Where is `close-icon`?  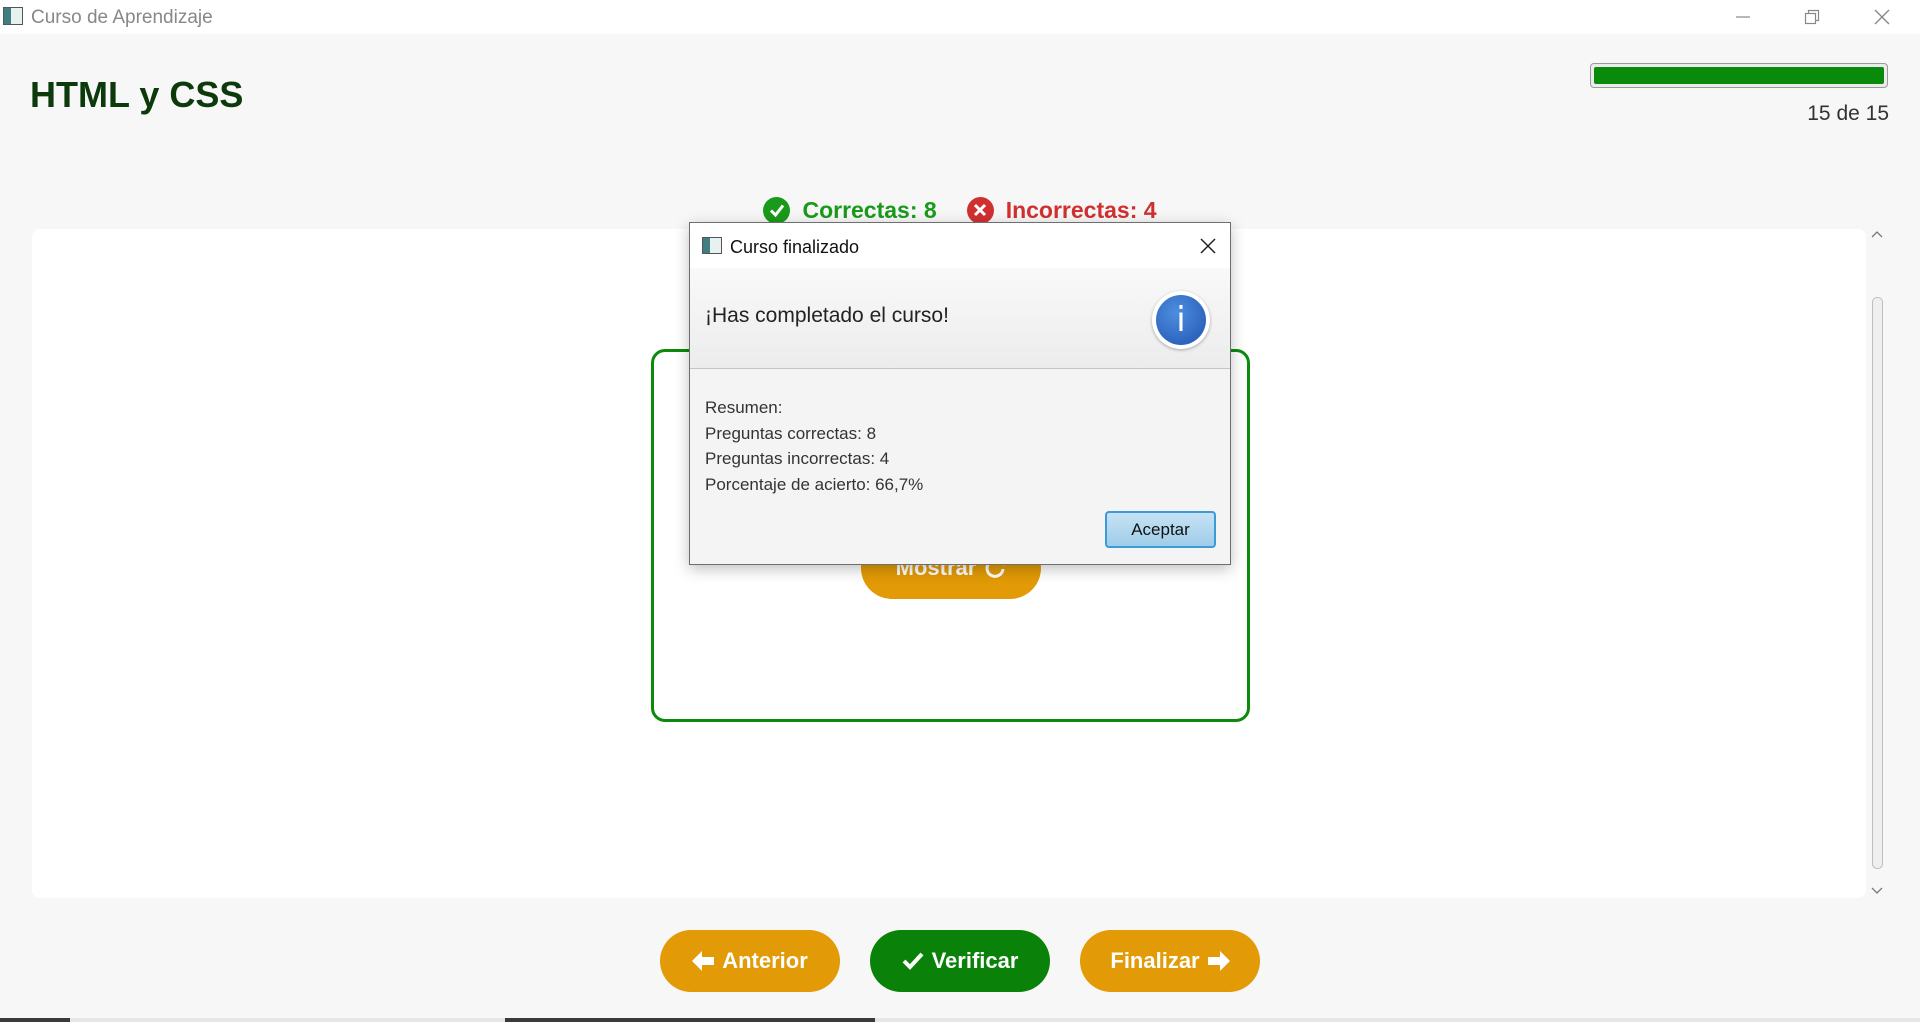 close-icon is located at coordinates (1882, 17).